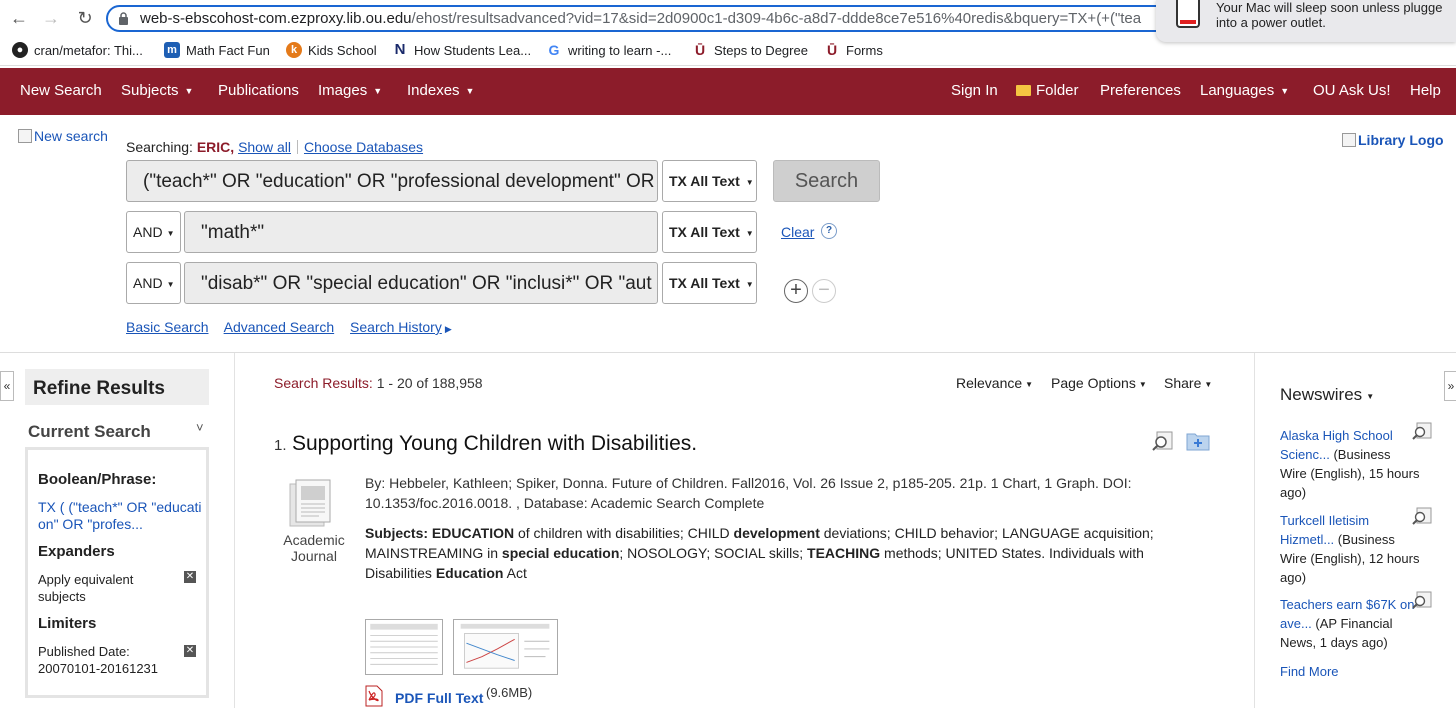 This screenshot has width=1456, height=708. Describe the element at coordinates (796, 291) in the screenshot. I see `add-row-plus-icon: +` at that location.